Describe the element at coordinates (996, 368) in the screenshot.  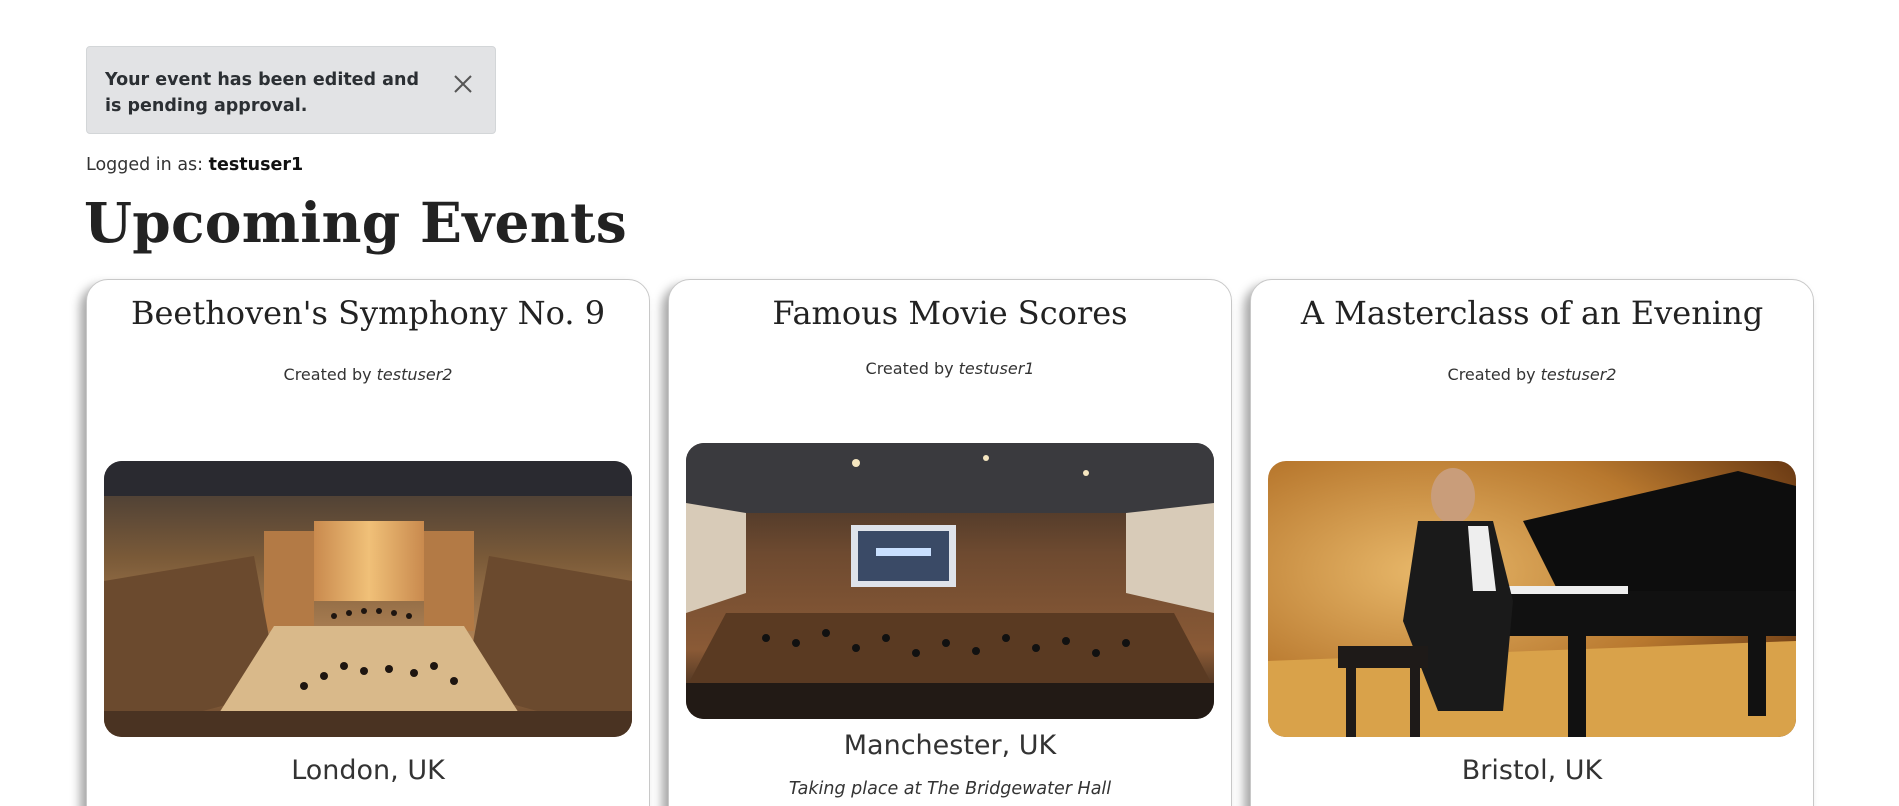
I see `creator-name: testuser1` at that location.